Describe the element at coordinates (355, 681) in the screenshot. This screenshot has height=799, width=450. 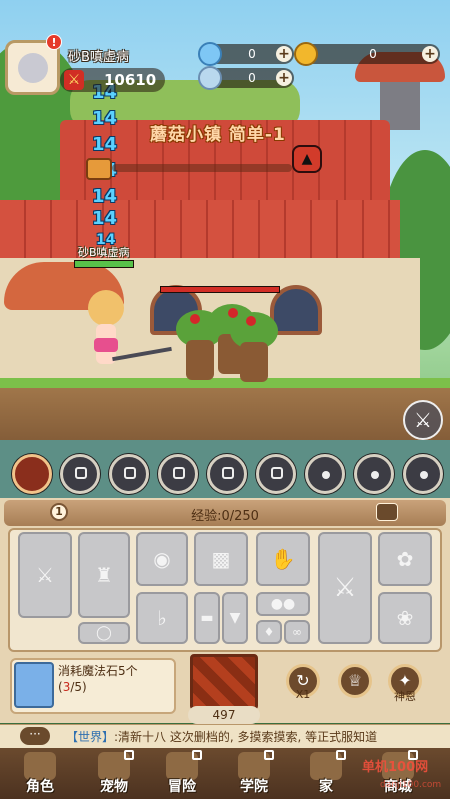
I see `crown-button: ♕` at that location.